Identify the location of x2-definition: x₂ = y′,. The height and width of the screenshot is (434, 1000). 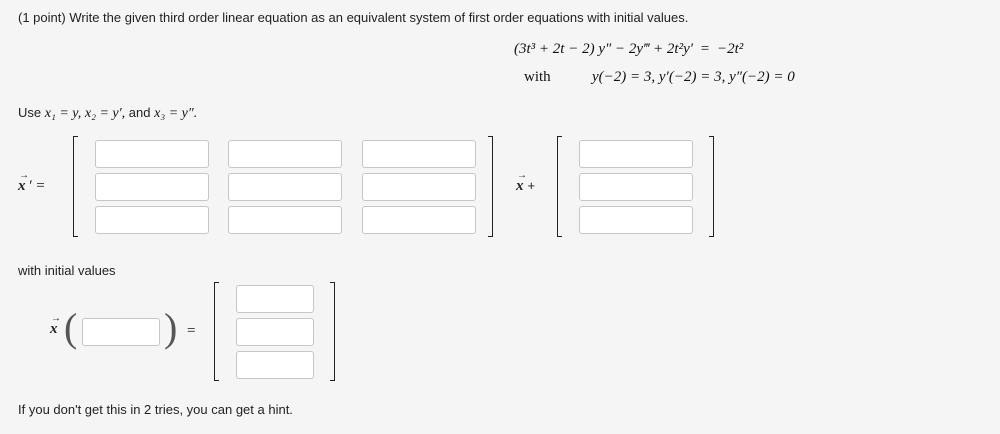
(105, 113).